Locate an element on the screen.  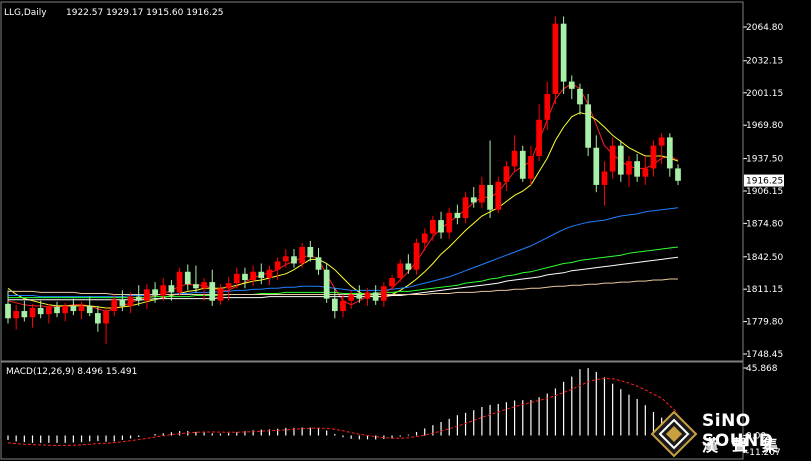
price-tick-label: 1842.50 is located at coordinates (764, 258).